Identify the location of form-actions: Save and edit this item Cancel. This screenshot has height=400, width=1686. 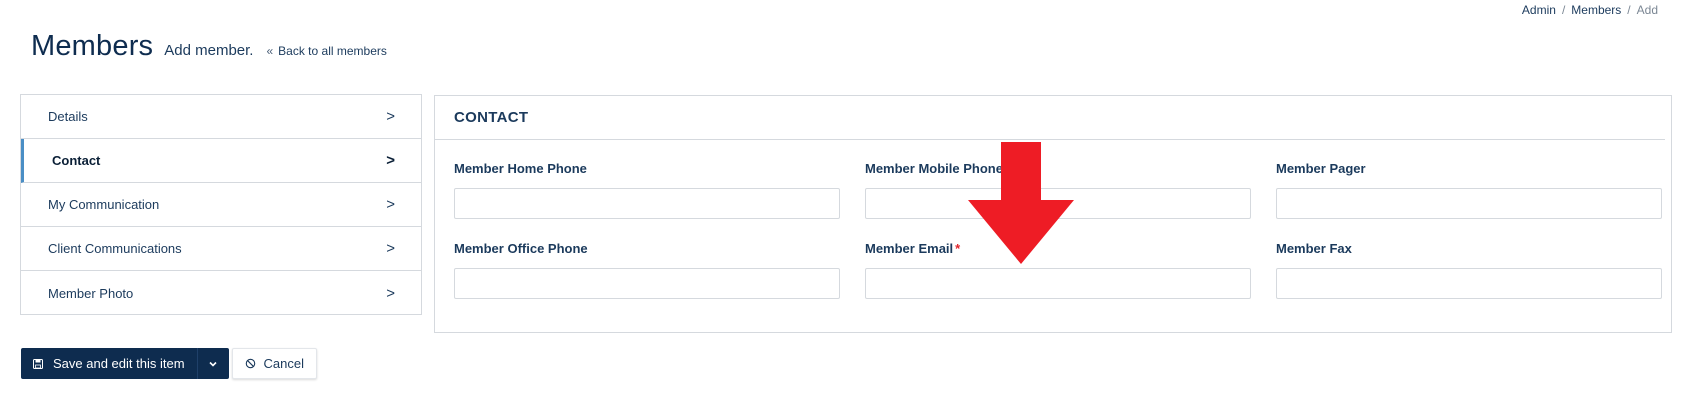
(169, 363).